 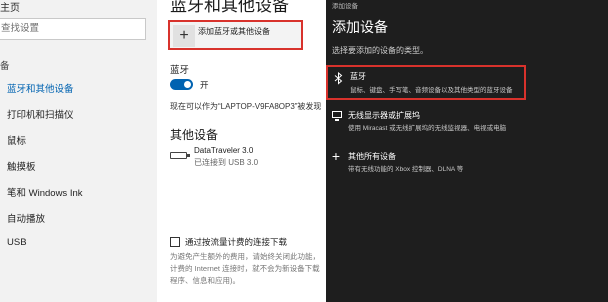 I want to click on option-wireless-display-desc: 使用 Miracast 或无线扩展坞的无线监视器、电视或电脑, so click(x=427, y=128).